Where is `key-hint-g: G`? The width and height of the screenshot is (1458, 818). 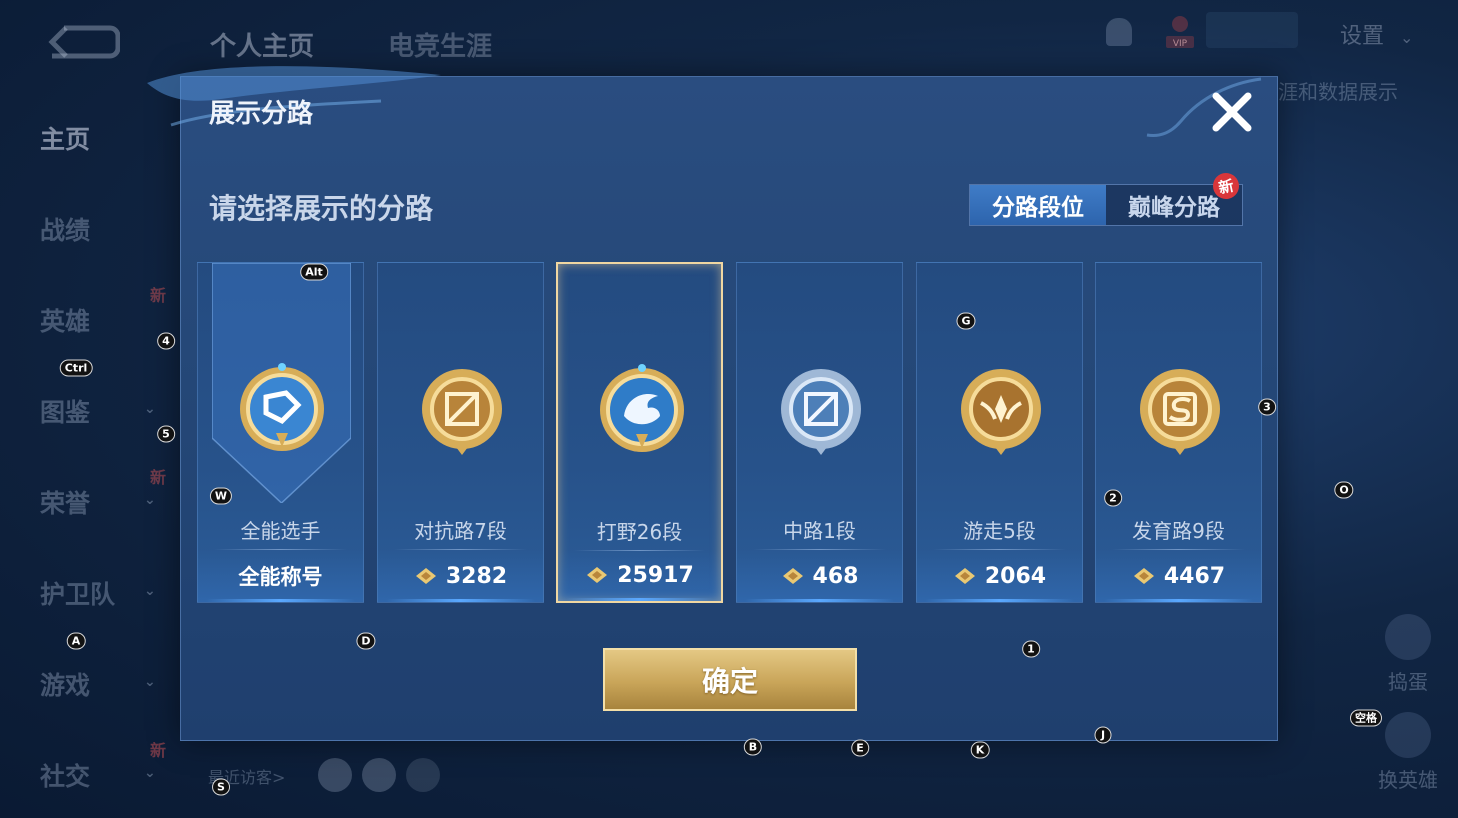 key-hint-g: G is located at coordinates (966, 321).